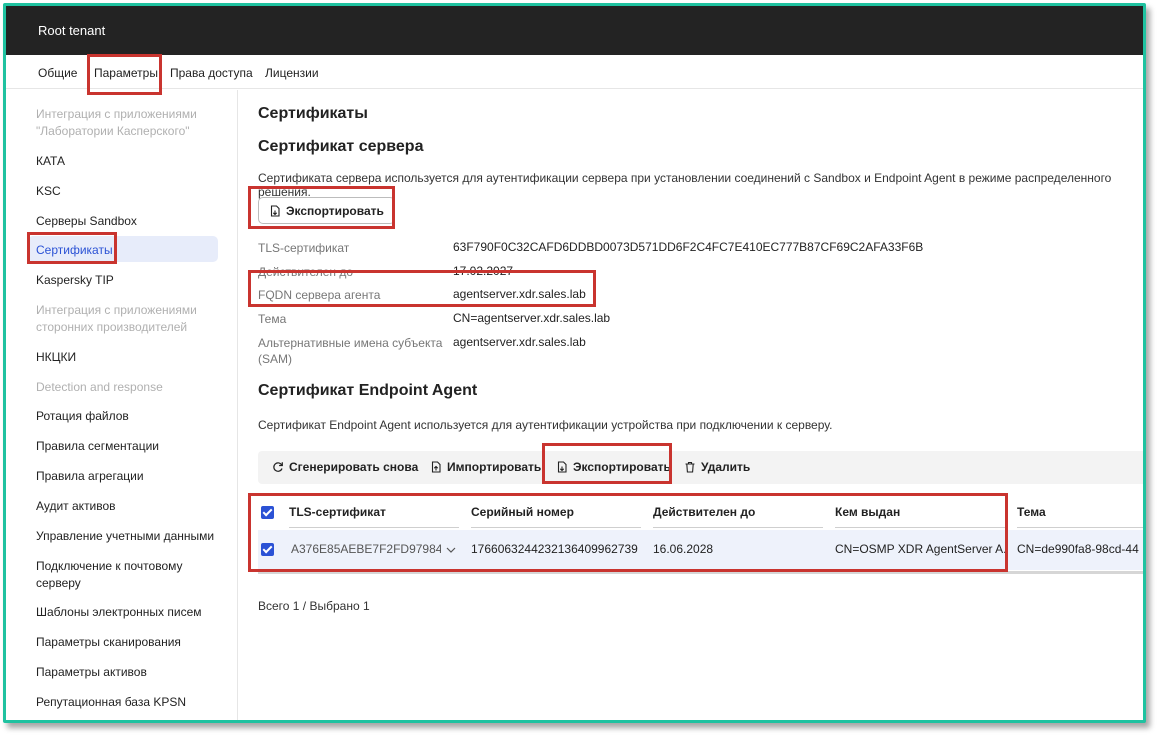  Describe the element at coordinates (126, 416) in the screenshot. I see `sidebar-item-file-rotation: Ротация файлов` at that location.